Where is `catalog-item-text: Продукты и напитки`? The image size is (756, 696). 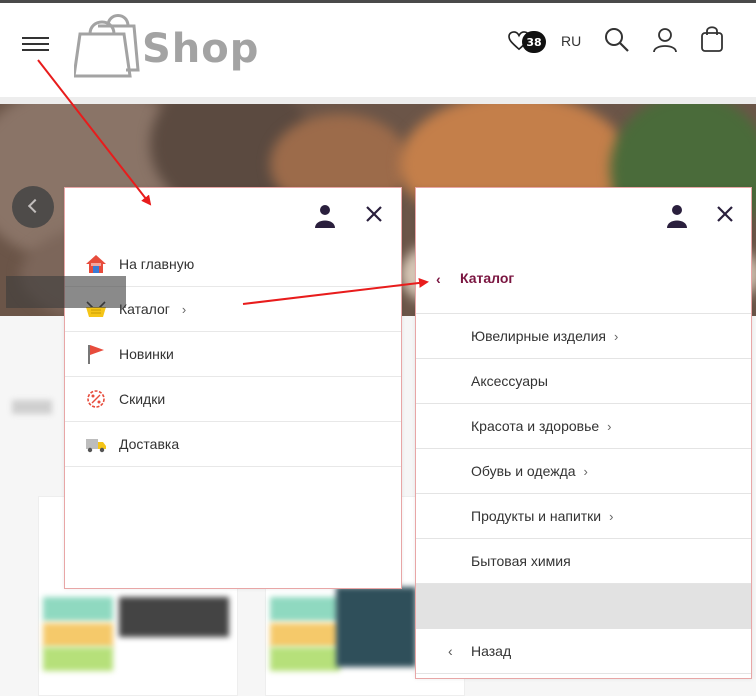 catalog-item-text: Продукты и напитки is located at coordinates (536, 516).